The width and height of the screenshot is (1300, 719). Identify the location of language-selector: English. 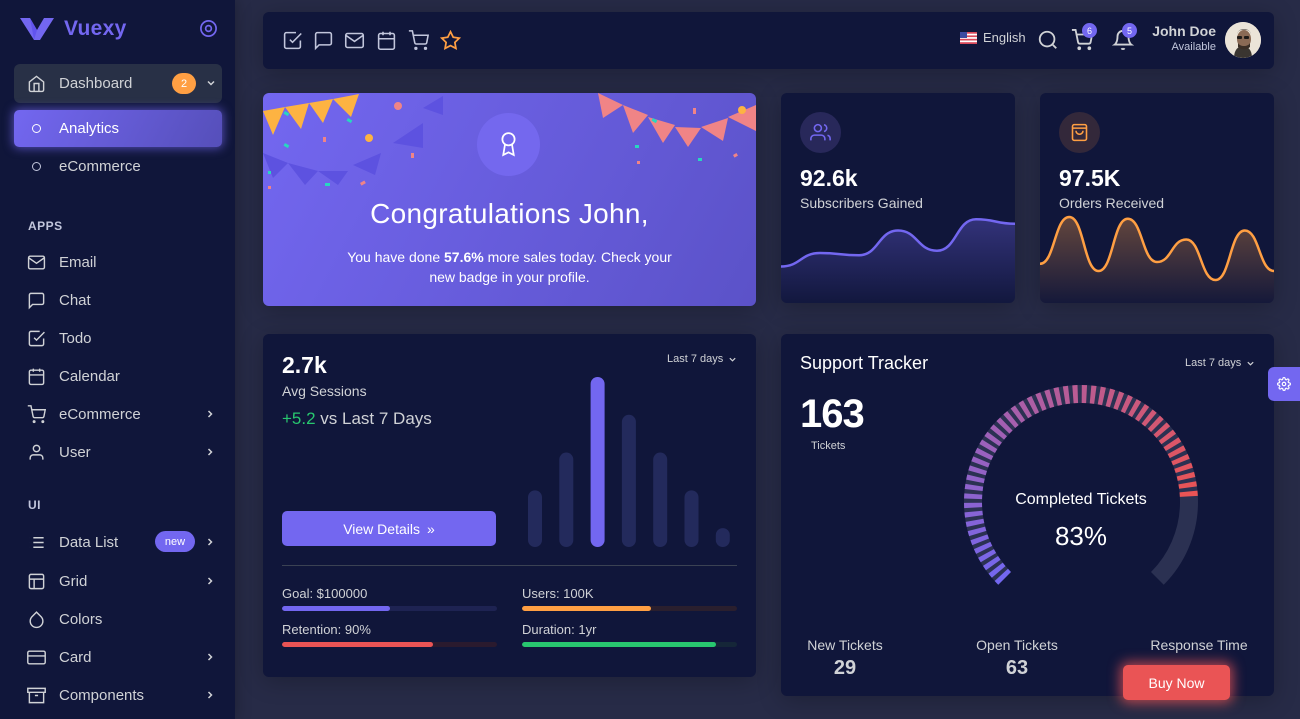
(993, 37).